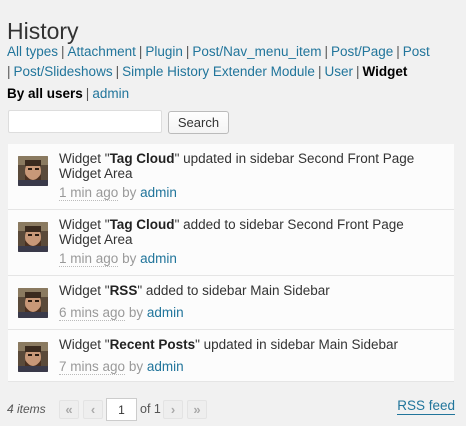  What do you see at coordinates (426, 406) in the screenshot?
I see `rss-feed-link: RSS feed` at bounding box center [426, 406].